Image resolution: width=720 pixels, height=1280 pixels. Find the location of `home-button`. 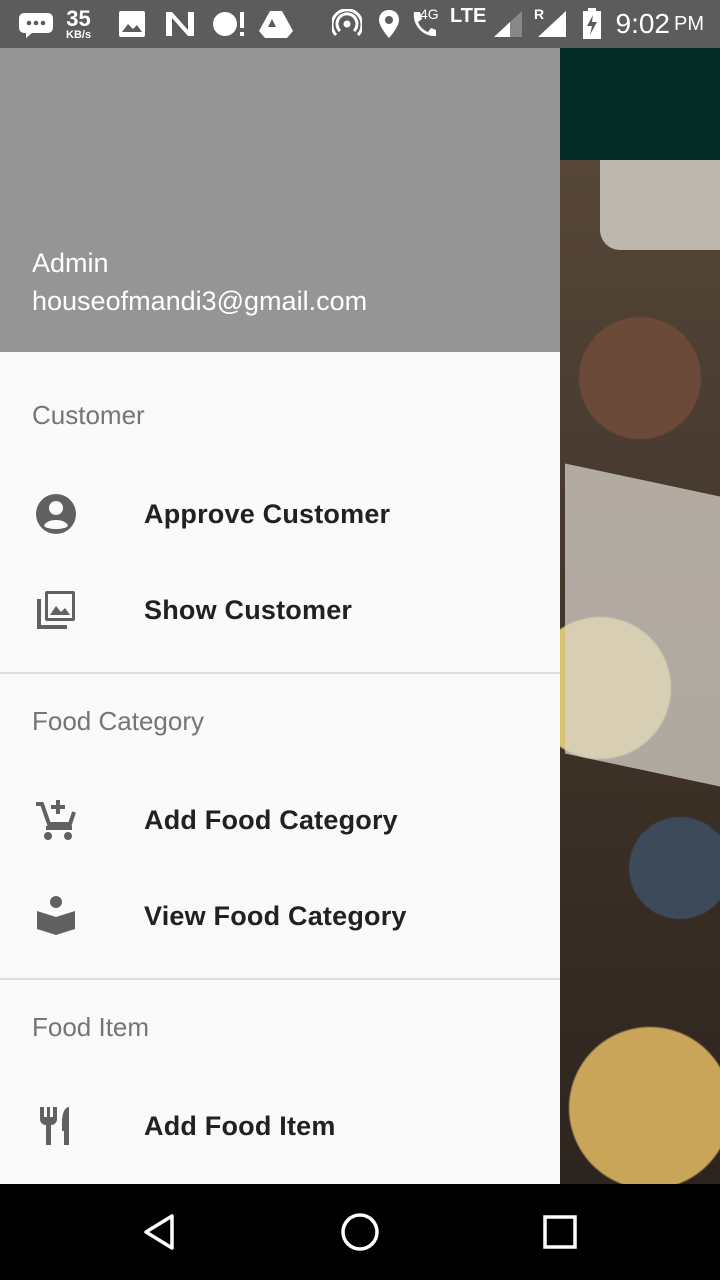

home-button is located at coordinates (360, 1232).